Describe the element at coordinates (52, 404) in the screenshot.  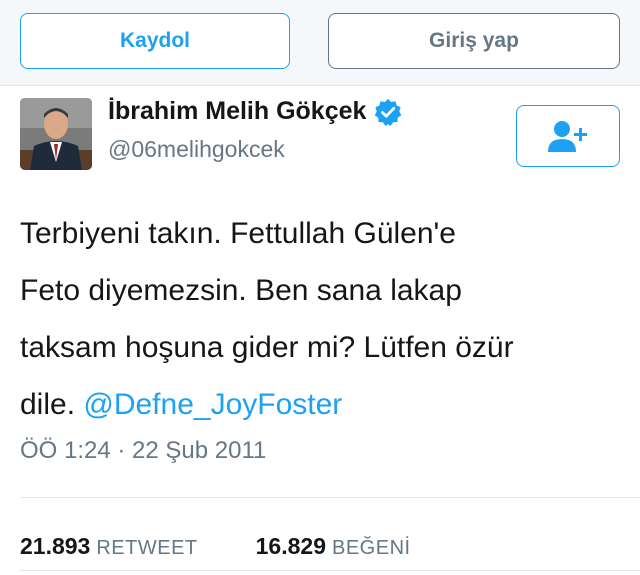
I see `tweet-line-prefix: dile.` at that location.